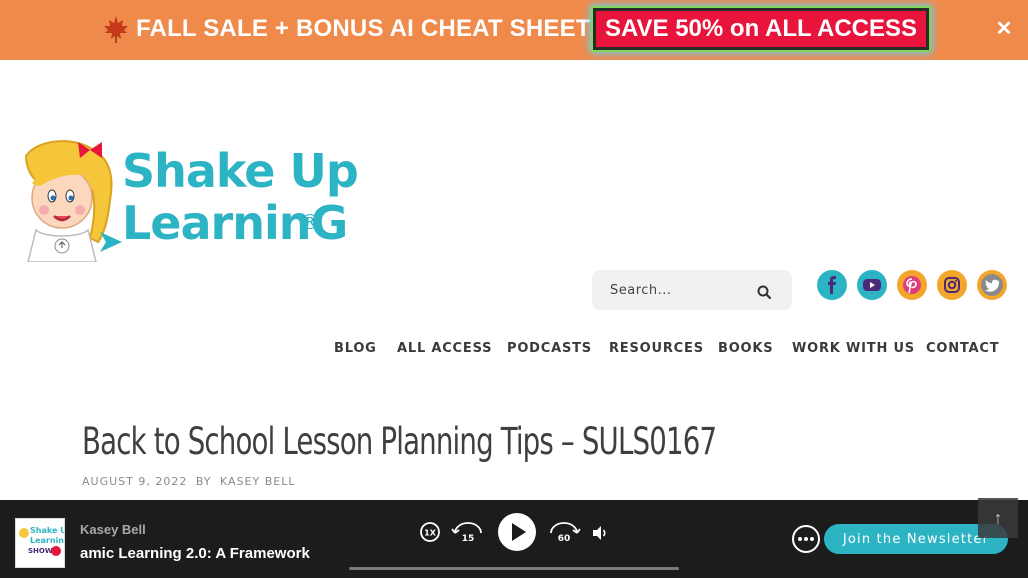 The height and width of the screenshot is (578, 1028). What do you see at coordinates (47, 530) in the screenshot?
I see `cover-art-line1: Shake Up` at bounding box center [47, 530].